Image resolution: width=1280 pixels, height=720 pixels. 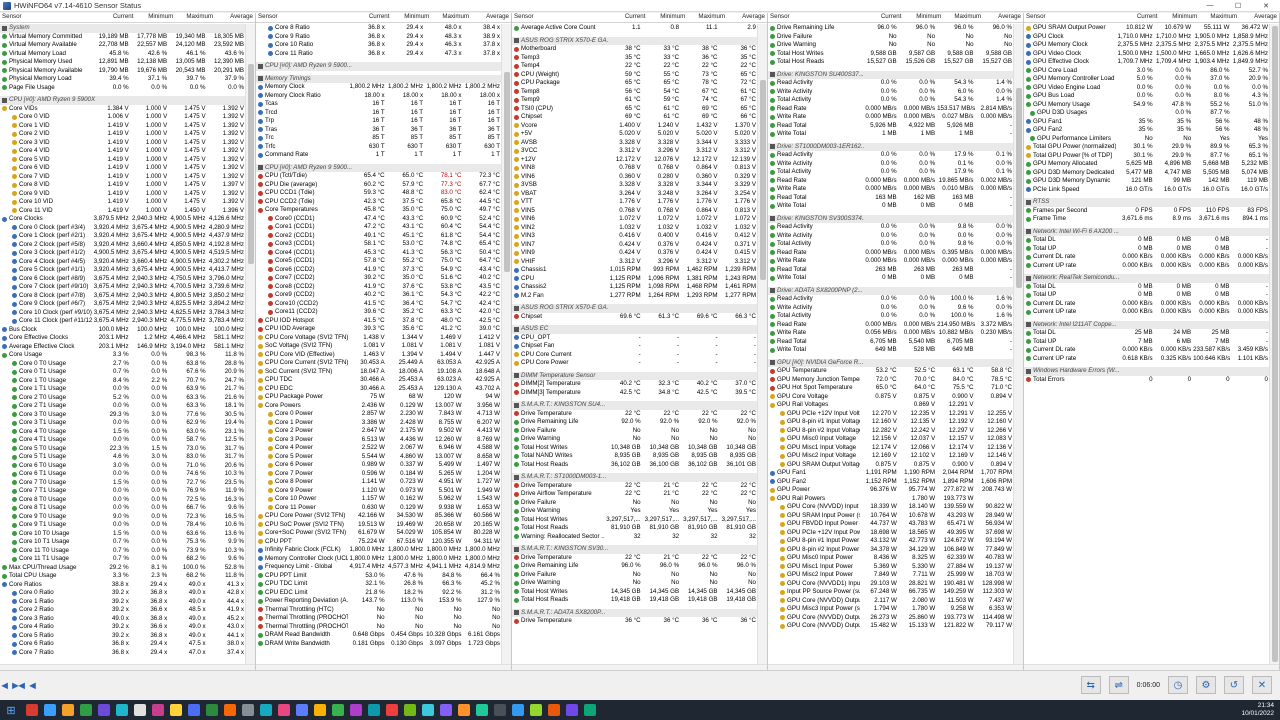 I want to click on sensor-row: 3VSB 3.328 V 3.328 V 3.344 V 3.329 V, so click(x=635, y=185).